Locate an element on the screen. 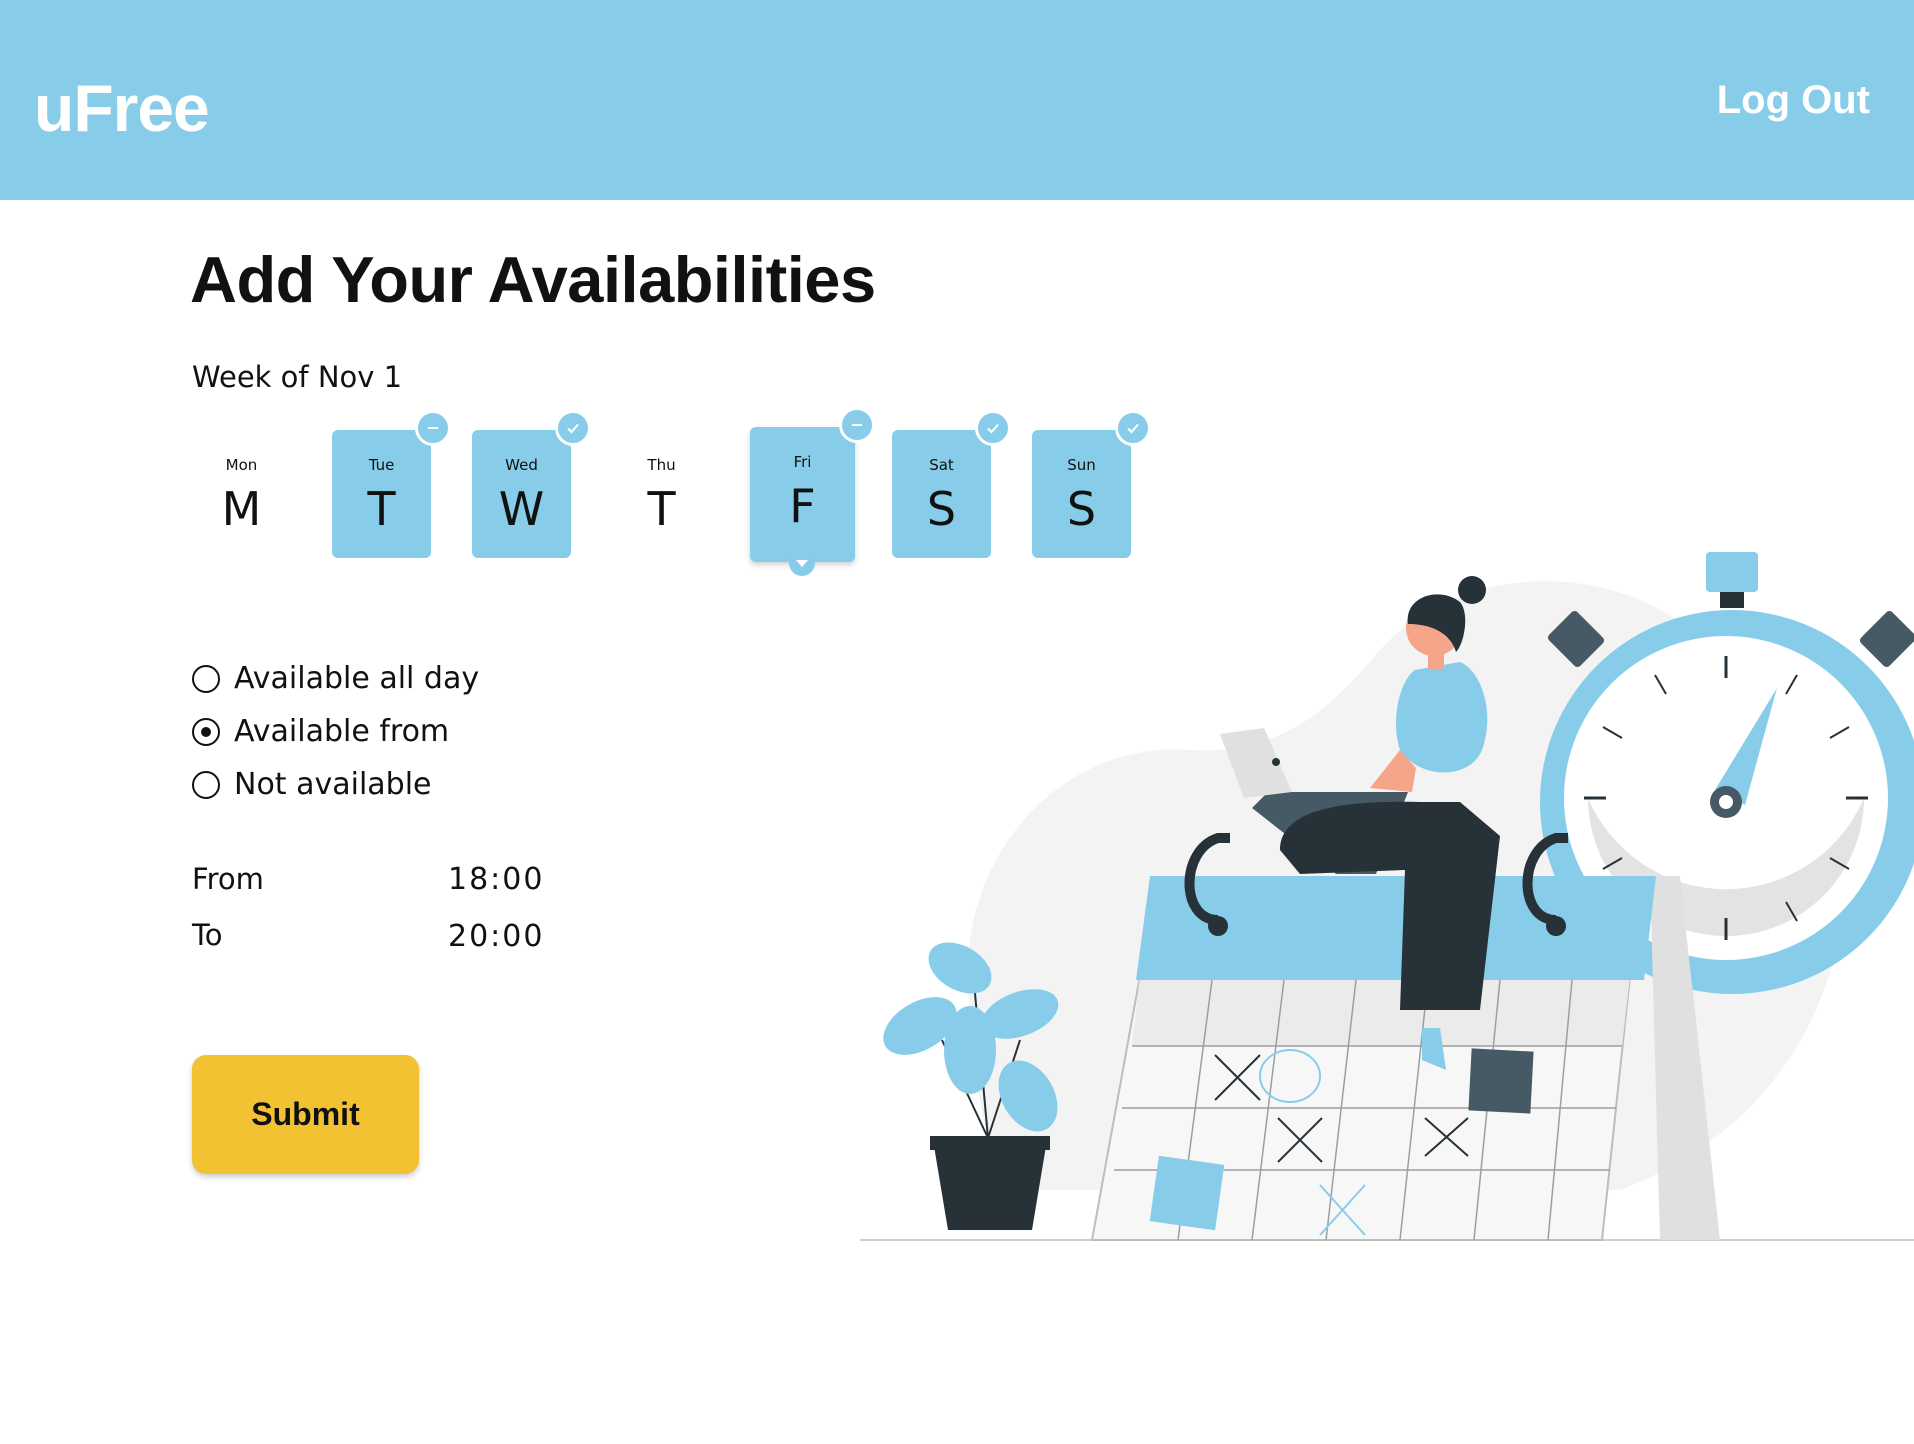 The image size is (1914, 1444). day-short-label: Fri is located at coordinates (802, 462).